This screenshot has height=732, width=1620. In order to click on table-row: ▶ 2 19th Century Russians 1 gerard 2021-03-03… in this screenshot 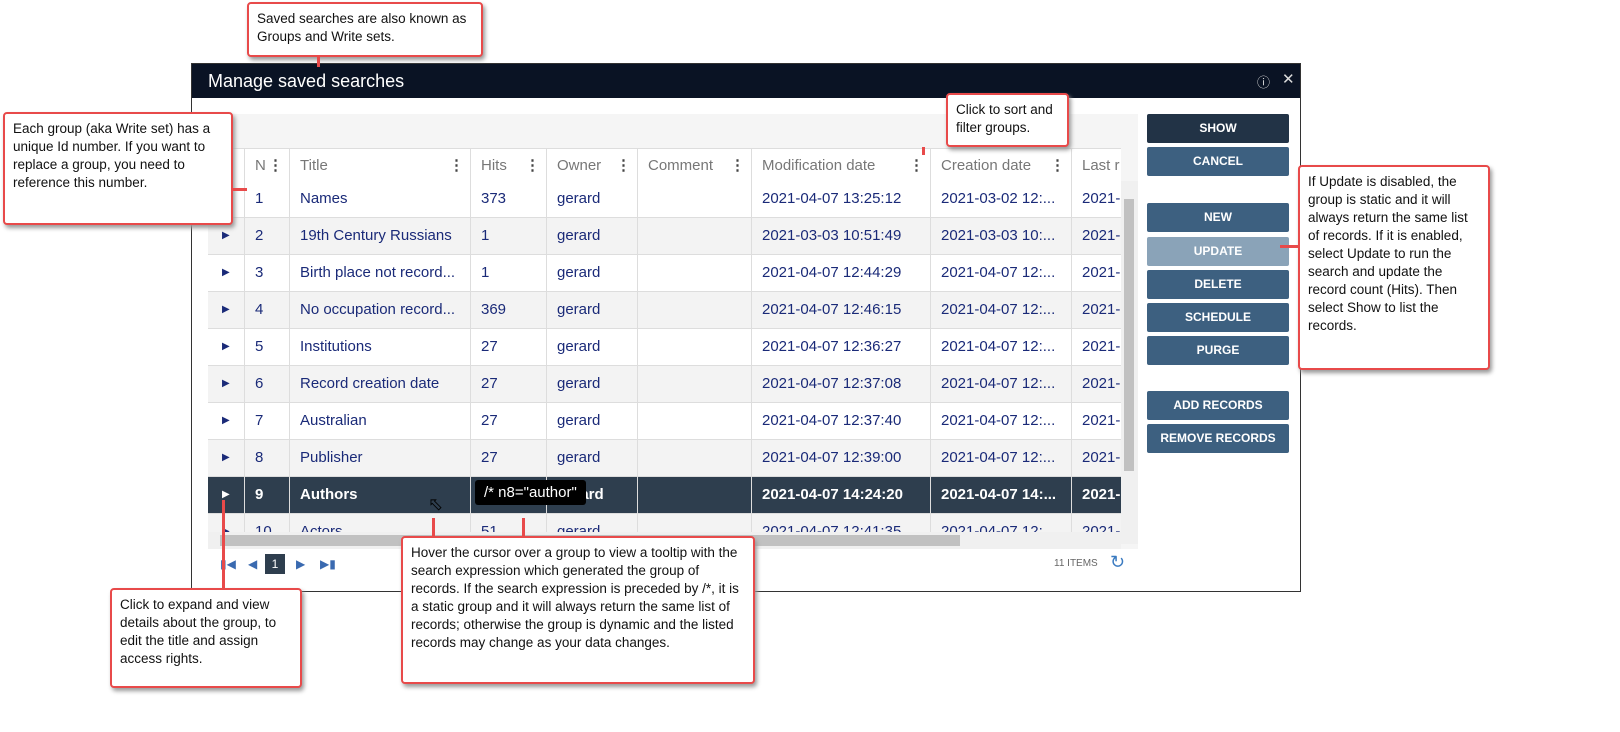, I will do `click(664, 236)`.